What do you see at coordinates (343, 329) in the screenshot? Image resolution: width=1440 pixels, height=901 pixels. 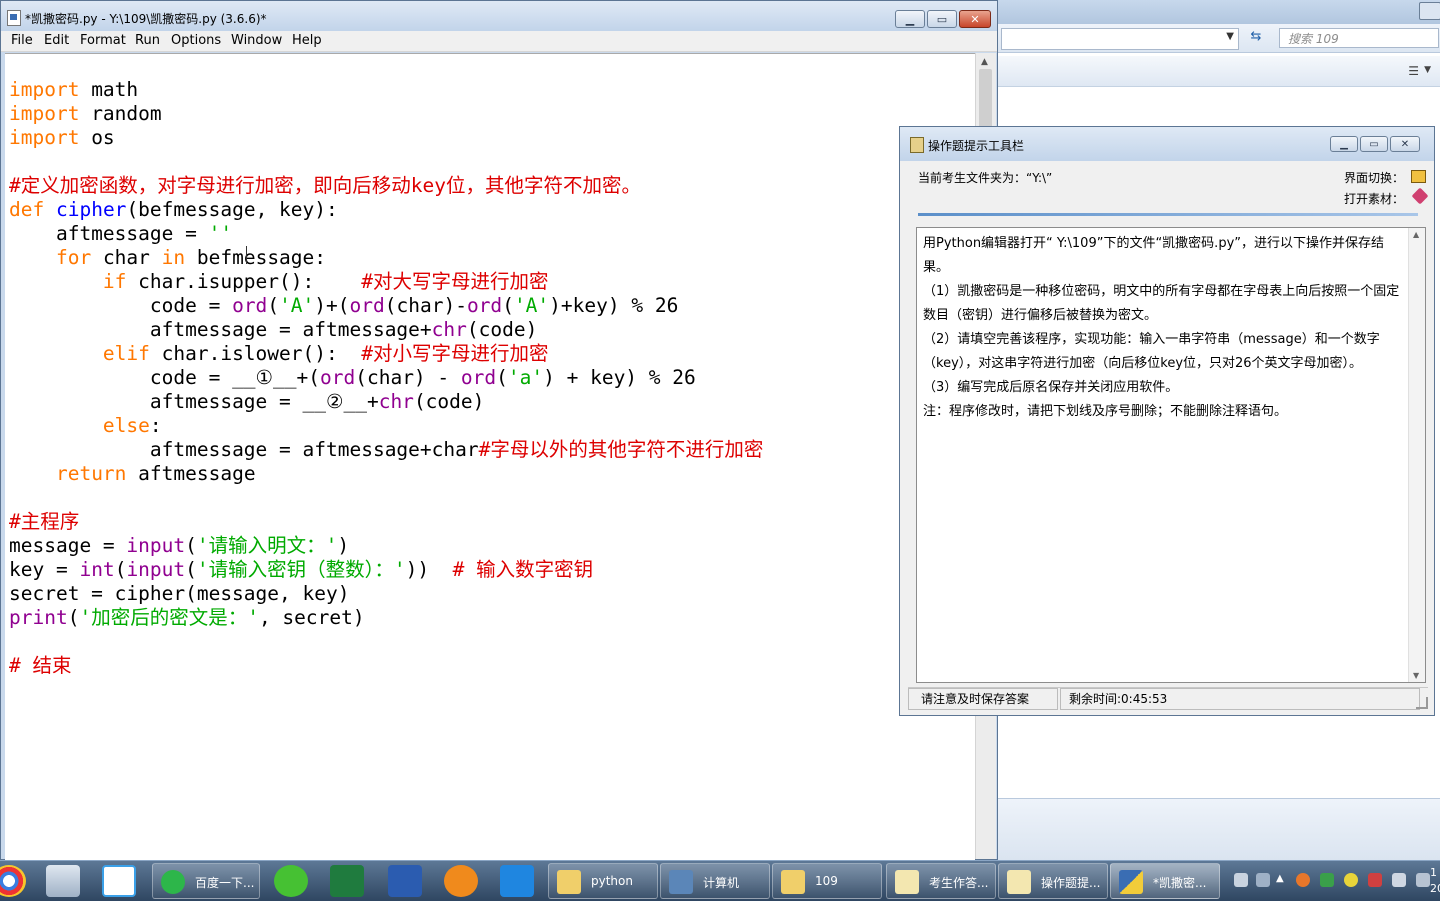 I see `code-line: aftmessage = aftmessage+chr(code)` at bounding box center [343, 329].